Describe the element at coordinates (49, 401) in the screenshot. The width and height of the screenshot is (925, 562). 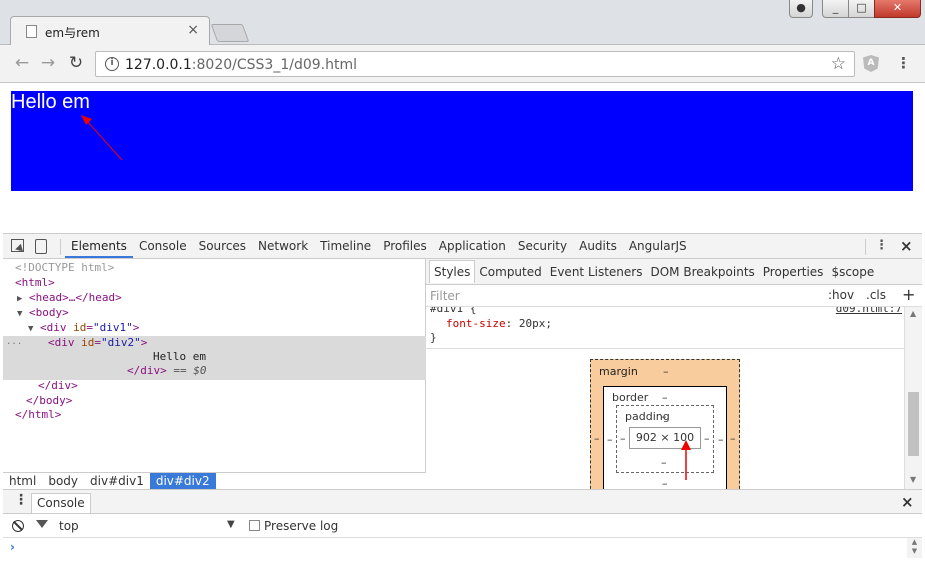
I see `body-close-line: </body>` at that location.